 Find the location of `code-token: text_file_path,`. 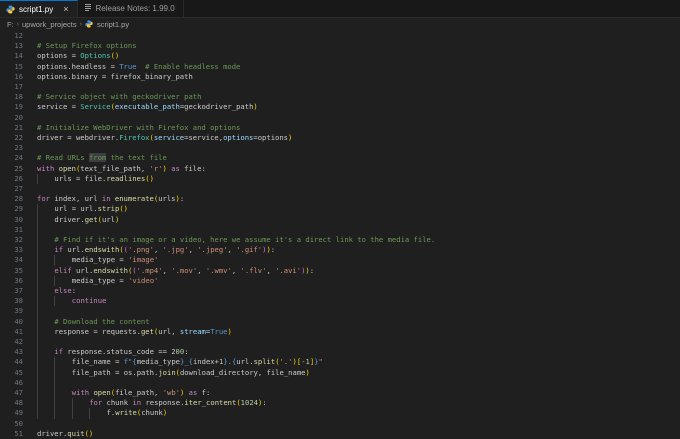

code-token: text_file_path, is located at coordinates (115, 168).